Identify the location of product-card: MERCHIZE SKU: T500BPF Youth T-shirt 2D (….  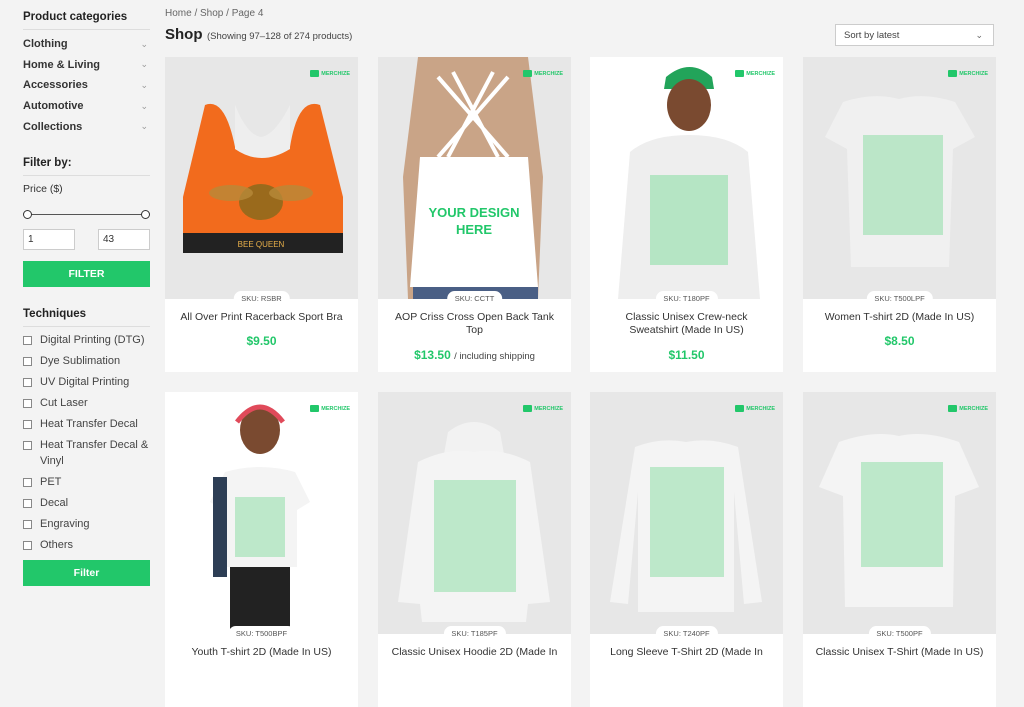
(261, 549).